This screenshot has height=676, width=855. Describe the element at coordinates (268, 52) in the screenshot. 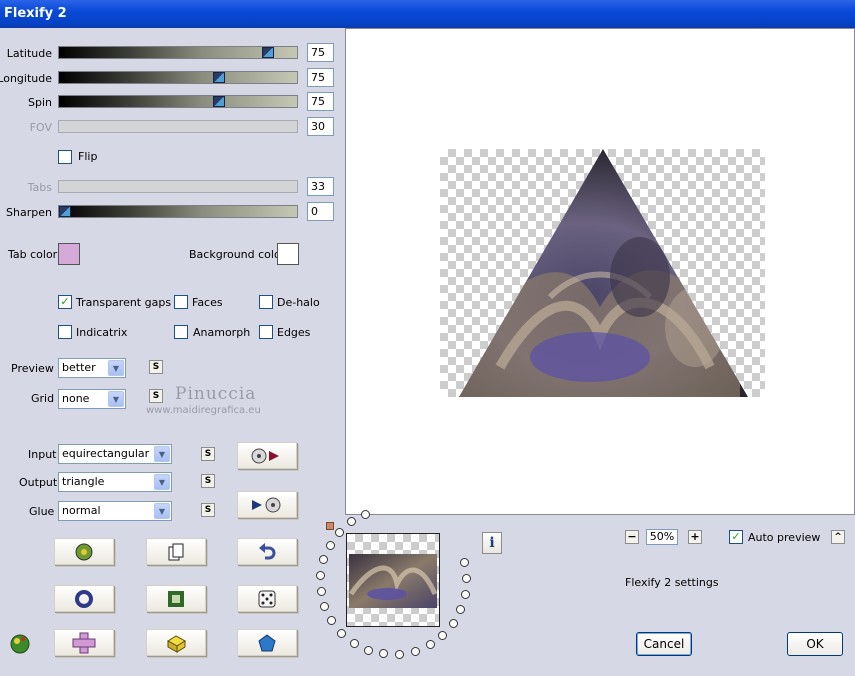

I see `latitude-slider-thumb` at that location.